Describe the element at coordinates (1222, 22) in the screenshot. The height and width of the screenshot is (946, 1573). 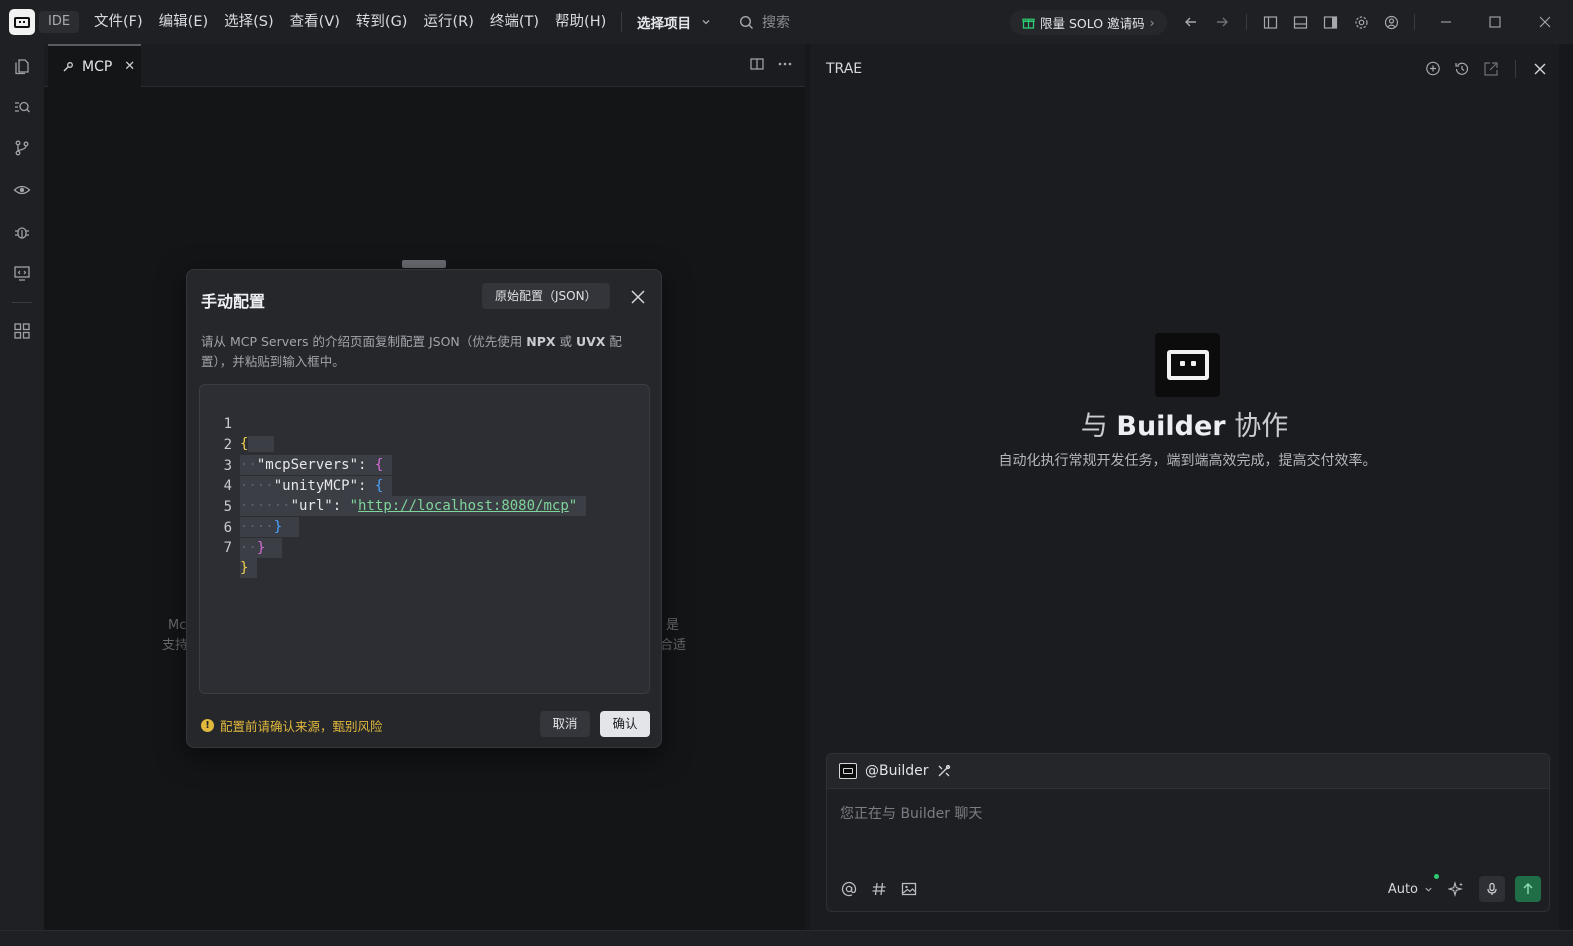
I see `forward-arrow-icon` at that location.